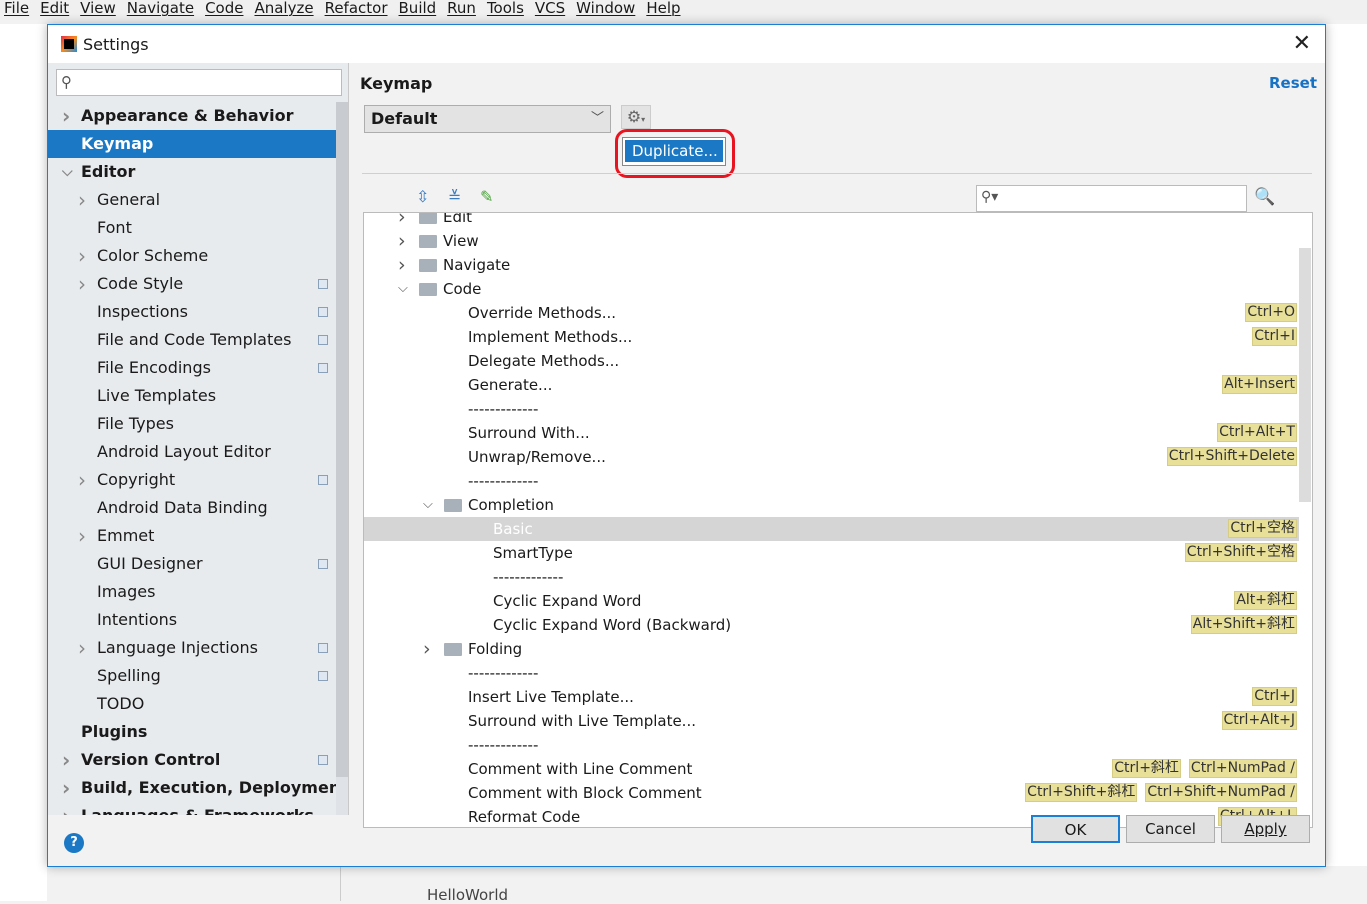  I want to click on edit-pencil-icon: ✎, so click(486, 196).